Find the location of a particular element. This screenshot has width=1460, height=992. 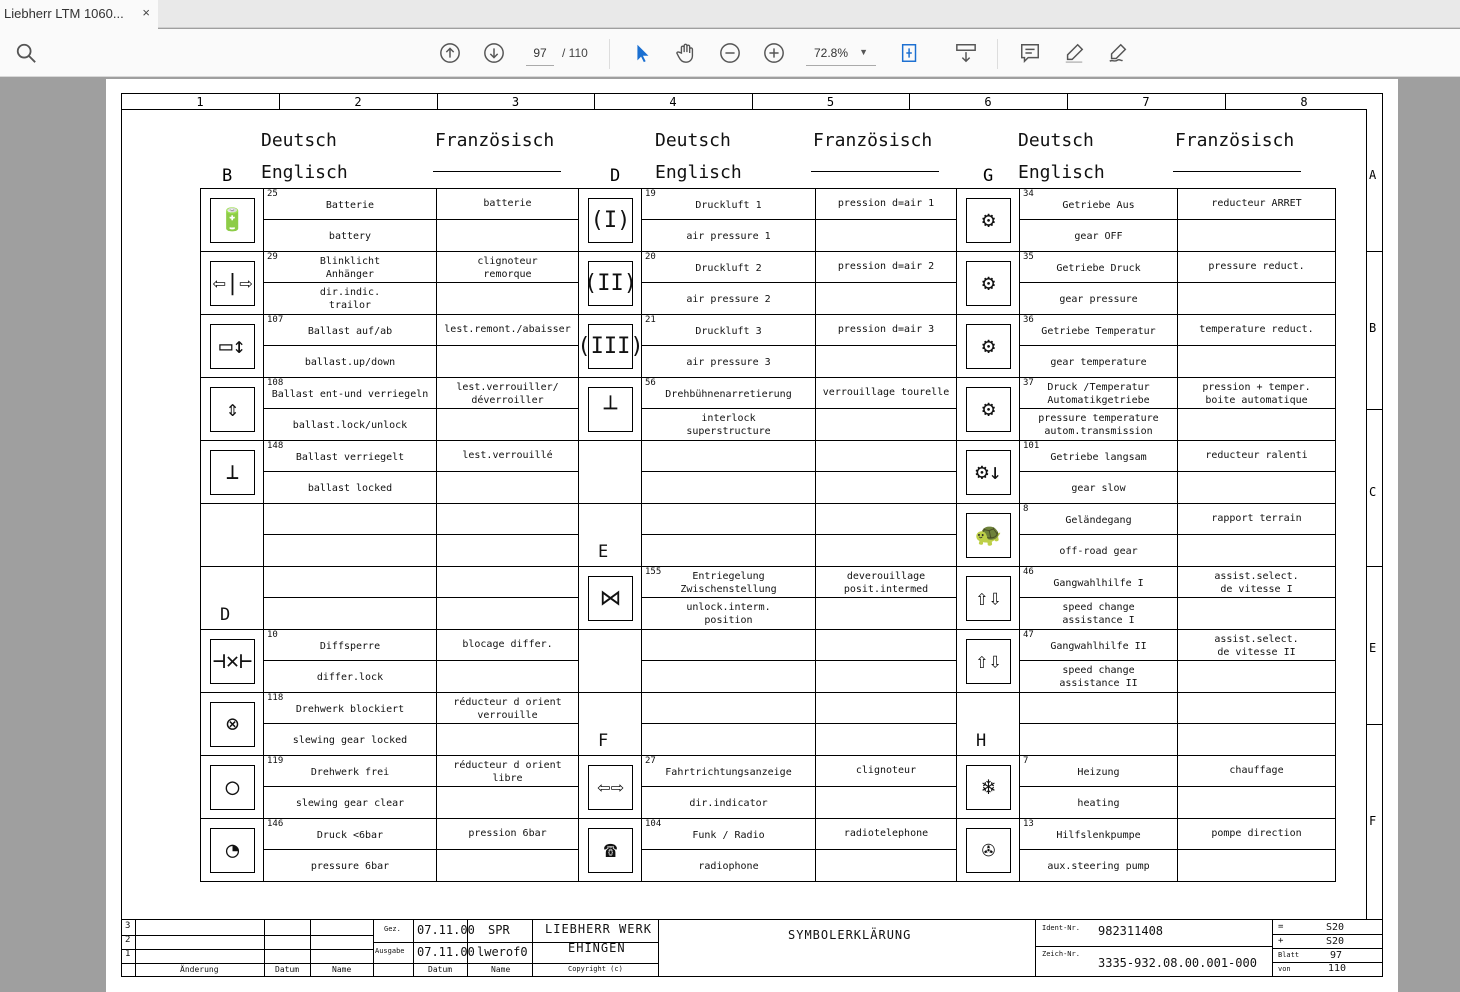

english-cell: pressure temperature autom.transmission is located at coordinates (1098, 424).